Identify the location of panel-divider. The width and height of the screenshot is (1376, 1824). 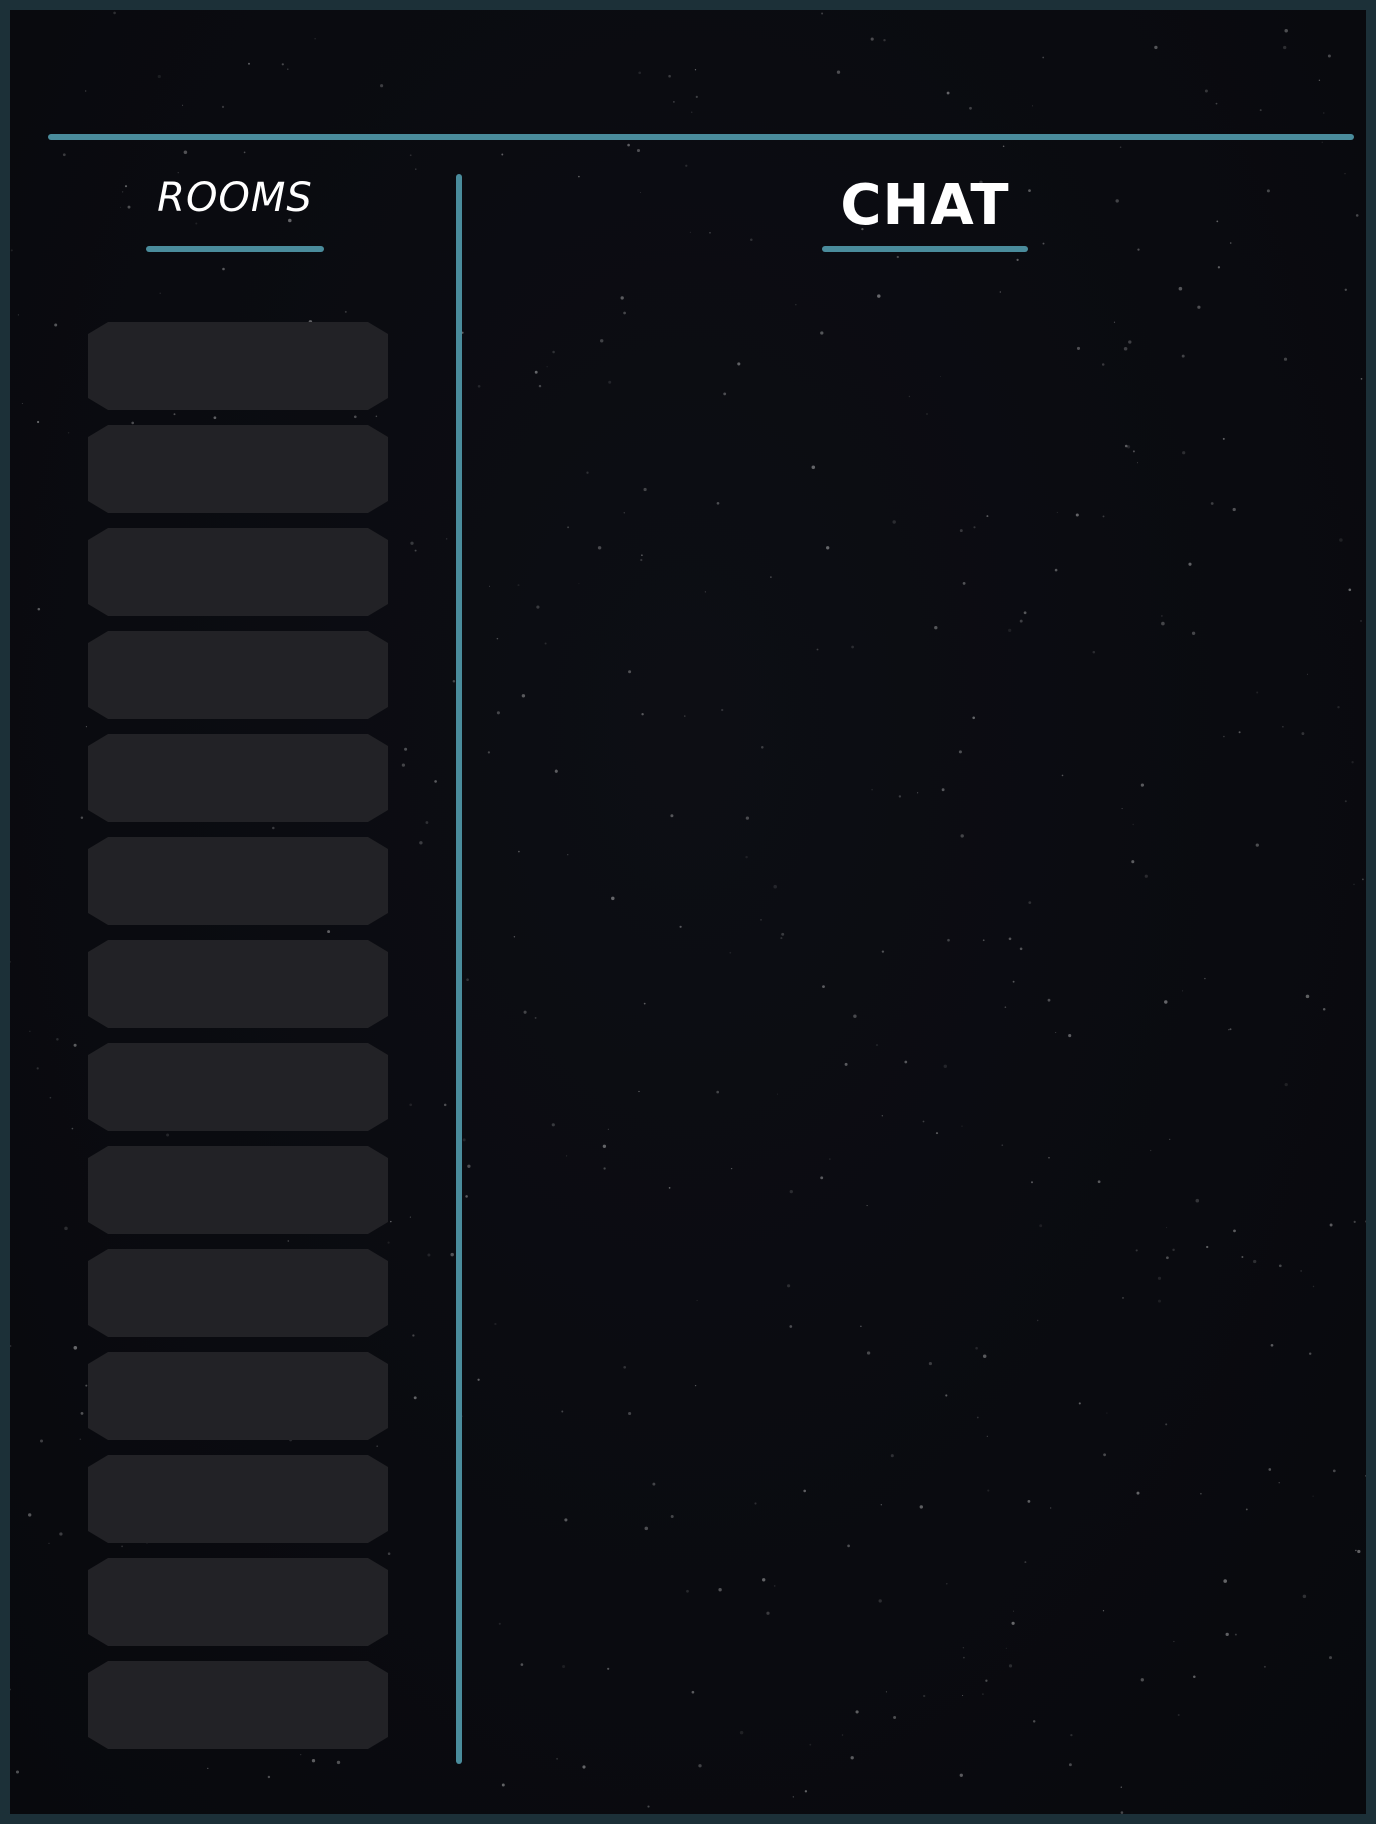
(459, 969).